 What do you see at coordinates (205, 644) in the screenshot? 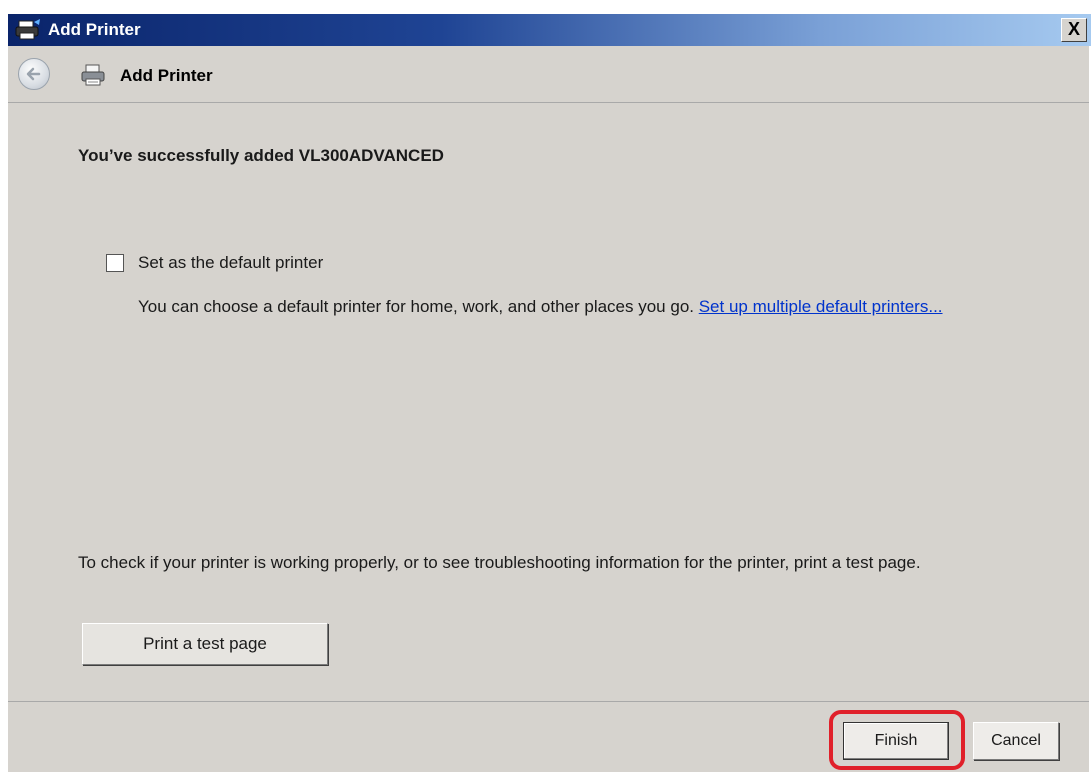
I see `print-test-page-button: Print a test page` at bounding box center [205, 644].